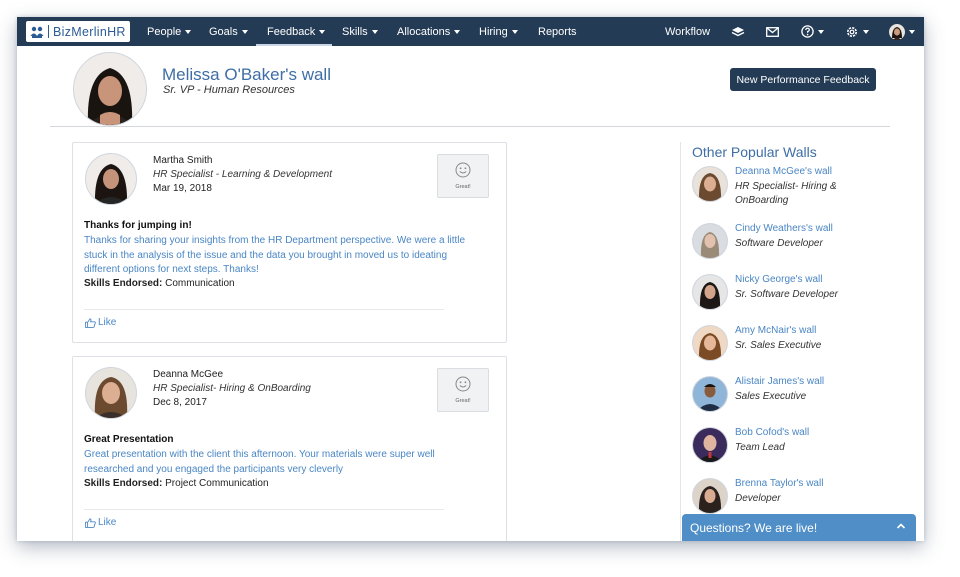 This screenshot has height=577, width=960. What do you see at coordinates (164, 31) in the screenshot?
I see `nav-people-label: People` at bounding box center [164, 31].